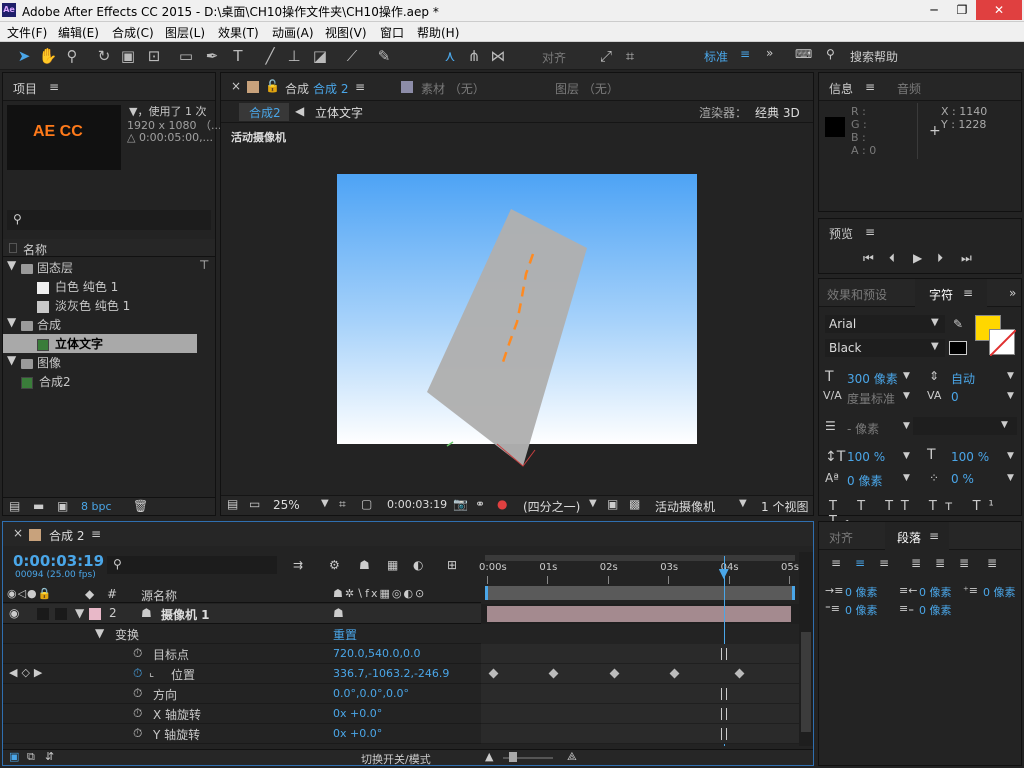 The image size is (1024, 768). Describe the element at coordinates (128, 56) in the screenshot. I see `camera-tool-icon: ▣` at that location.